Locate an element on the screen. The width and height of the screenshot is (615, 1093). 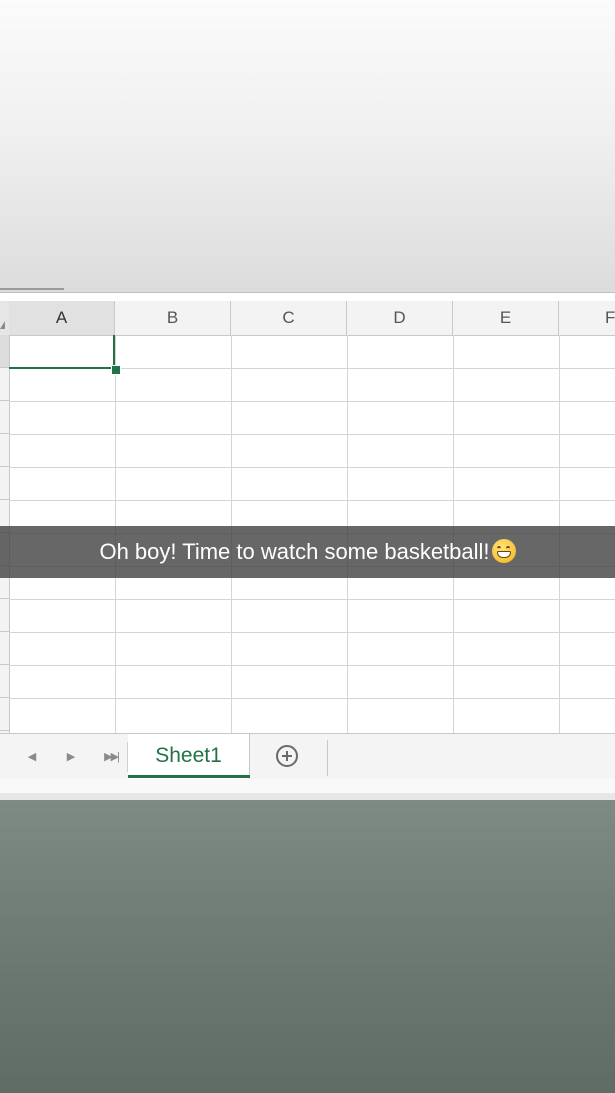
column-header-row: A B C D E F is located at coordinates (307, 318).